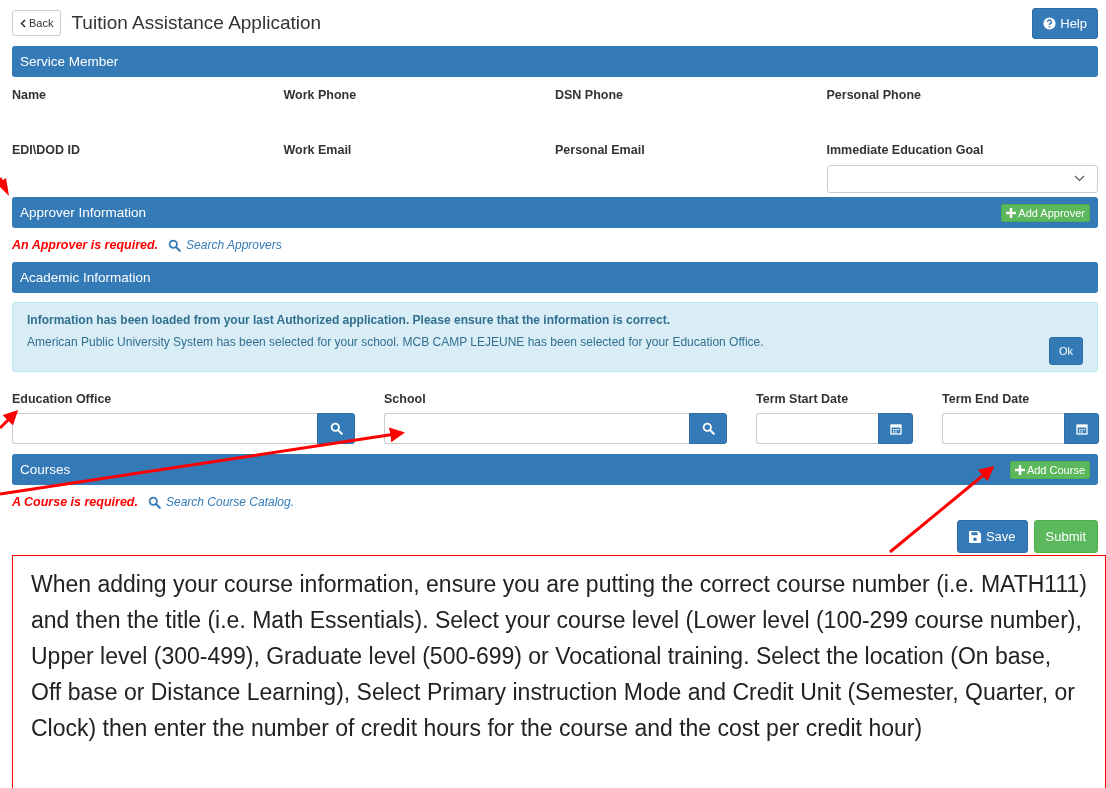 This screenshot has height=788, width=1106. Describe the element at coordinates (221, 502) in the screenshot. I see `search-course-catalog-link: Search Course Catalog.` at that location.